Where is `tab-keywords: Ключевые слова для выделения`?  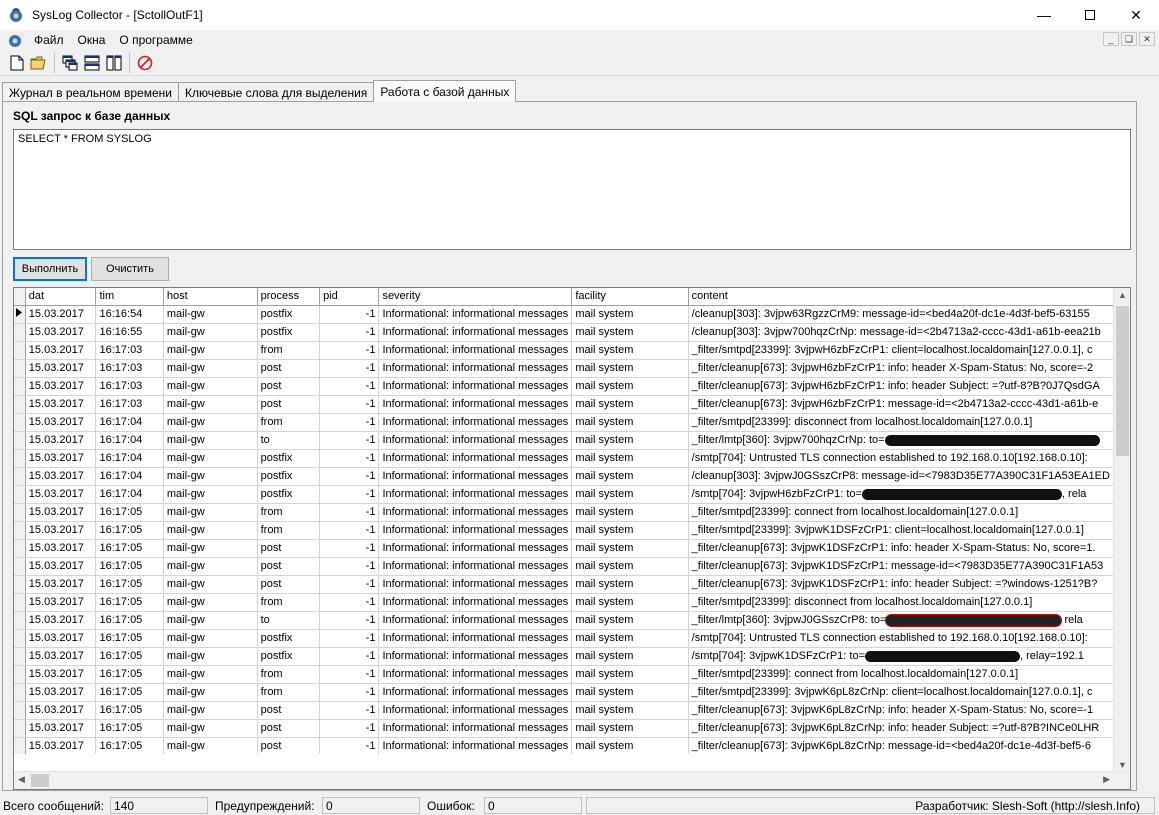
tab-keywords: Ключевые слова для выделения is located at coordinates (276, 92).